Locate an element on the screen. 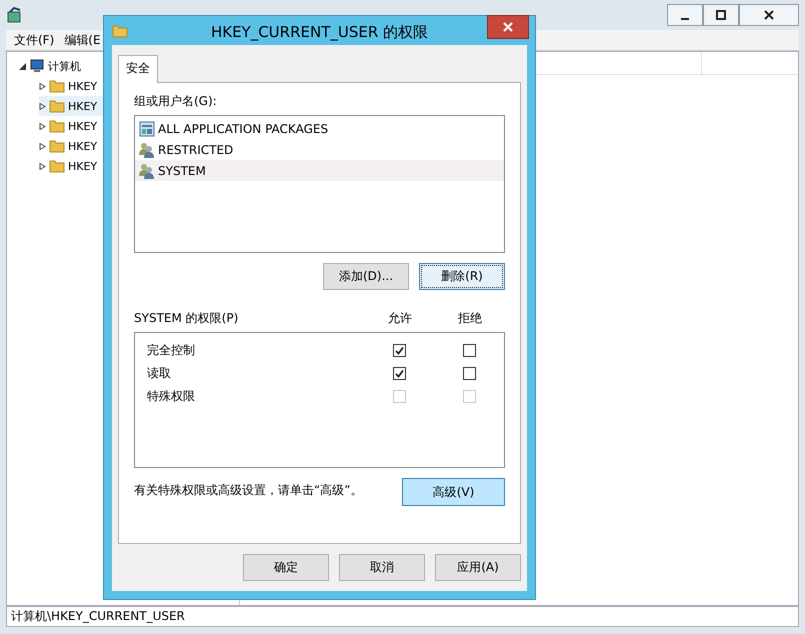 The width and height of the screenshot is (805, 634). list-item: ALL APPLICATION PACKAGES is located at coordinates (243, 129).